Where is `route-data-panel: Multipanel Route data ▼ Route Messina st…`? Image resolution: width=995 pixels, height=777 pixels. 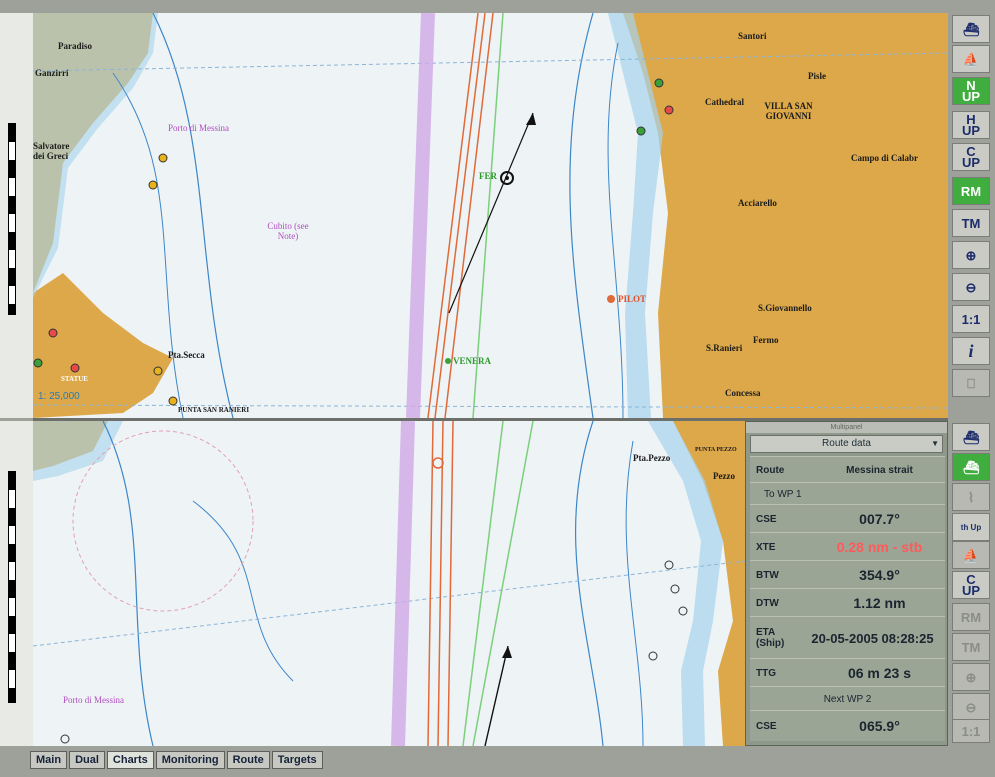
route-data-panel: Multipanel Route data ▼ Route Messina st… is located at coordinates (846, 583).